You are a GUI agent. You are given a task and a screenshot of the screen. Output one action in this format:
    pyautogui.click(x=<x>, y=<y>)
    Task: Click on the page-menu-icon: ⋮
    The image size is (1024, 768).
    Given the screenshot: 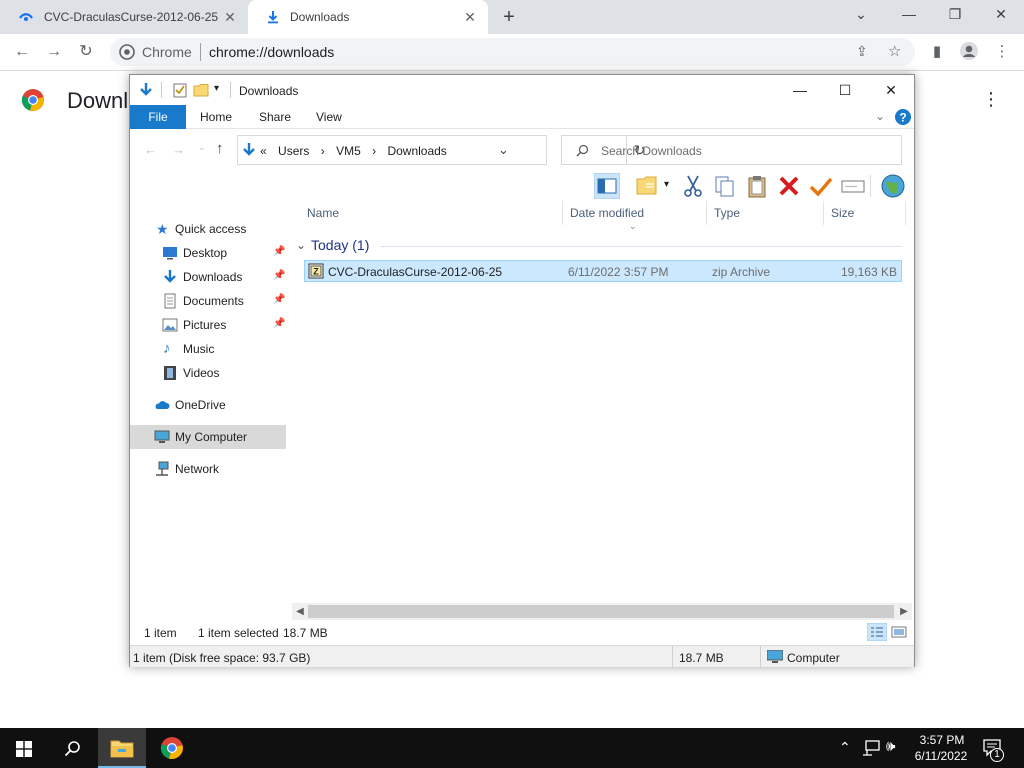 What is the action you would take?
    pyautogui.click(x=991, y=99)
    